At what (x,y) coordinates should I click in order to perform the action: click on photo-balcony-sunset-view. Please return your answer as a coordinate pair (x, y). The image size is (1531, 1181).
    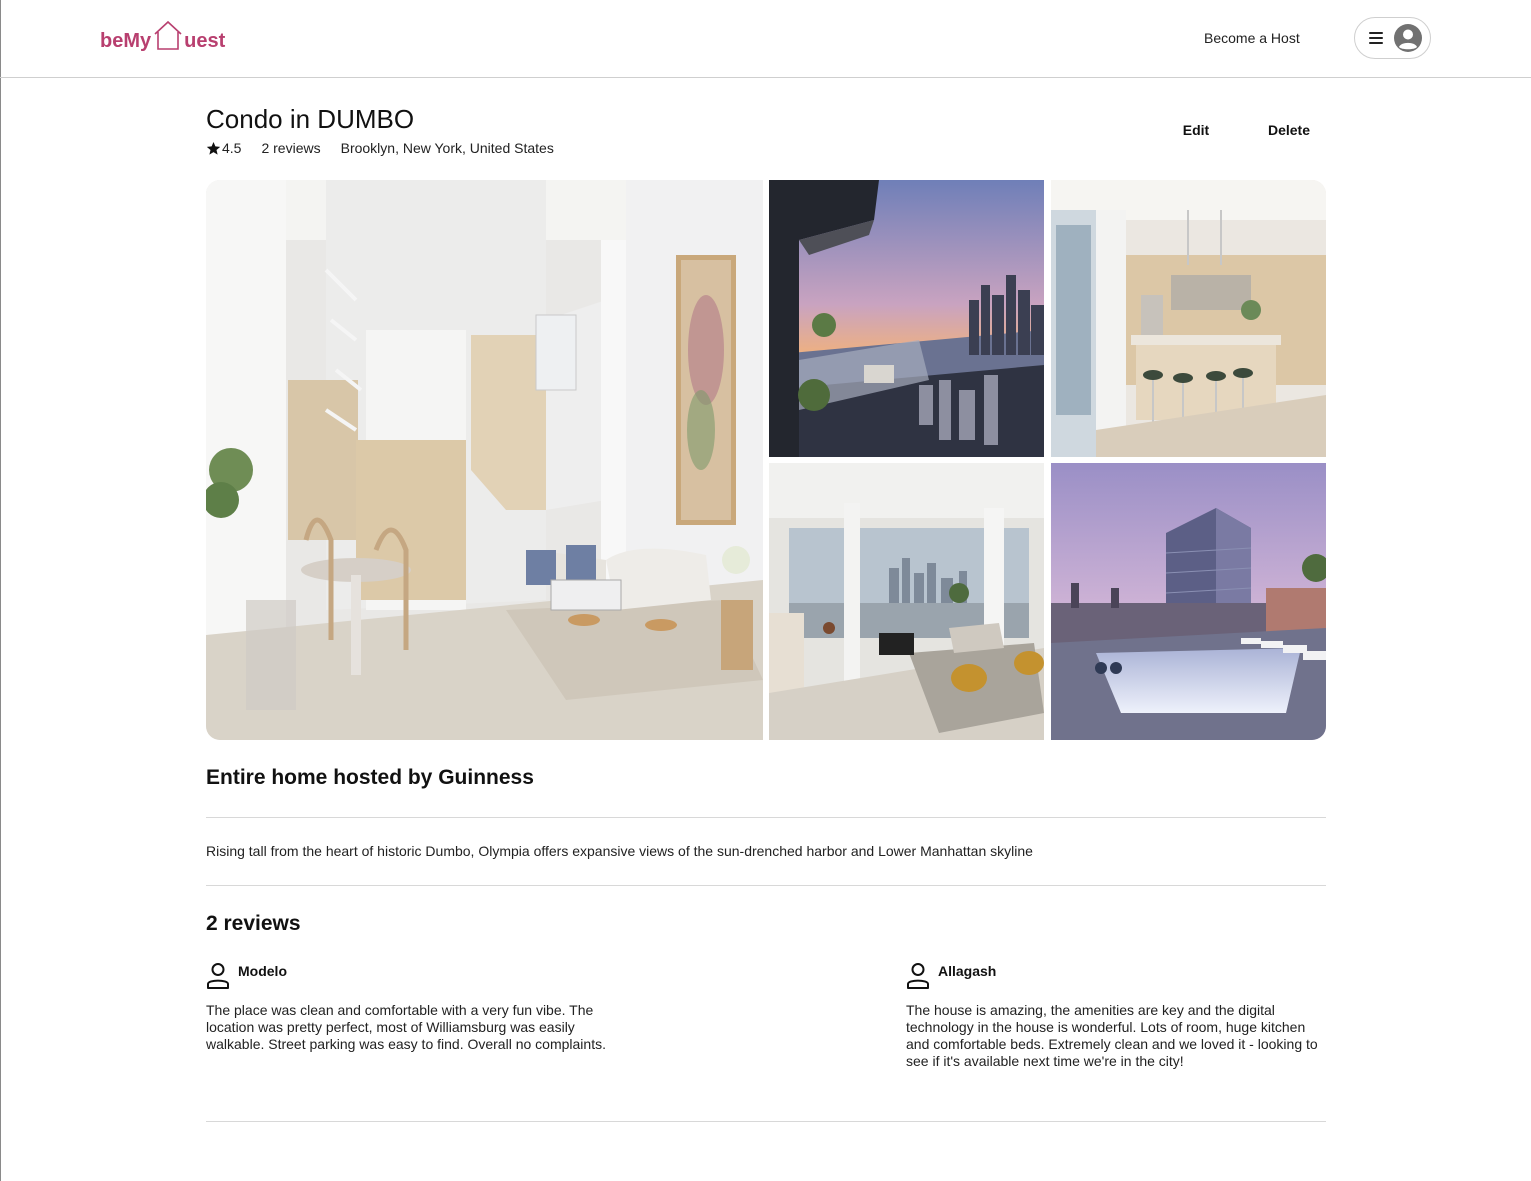
    Looking at the image, I should click on (906, 318).